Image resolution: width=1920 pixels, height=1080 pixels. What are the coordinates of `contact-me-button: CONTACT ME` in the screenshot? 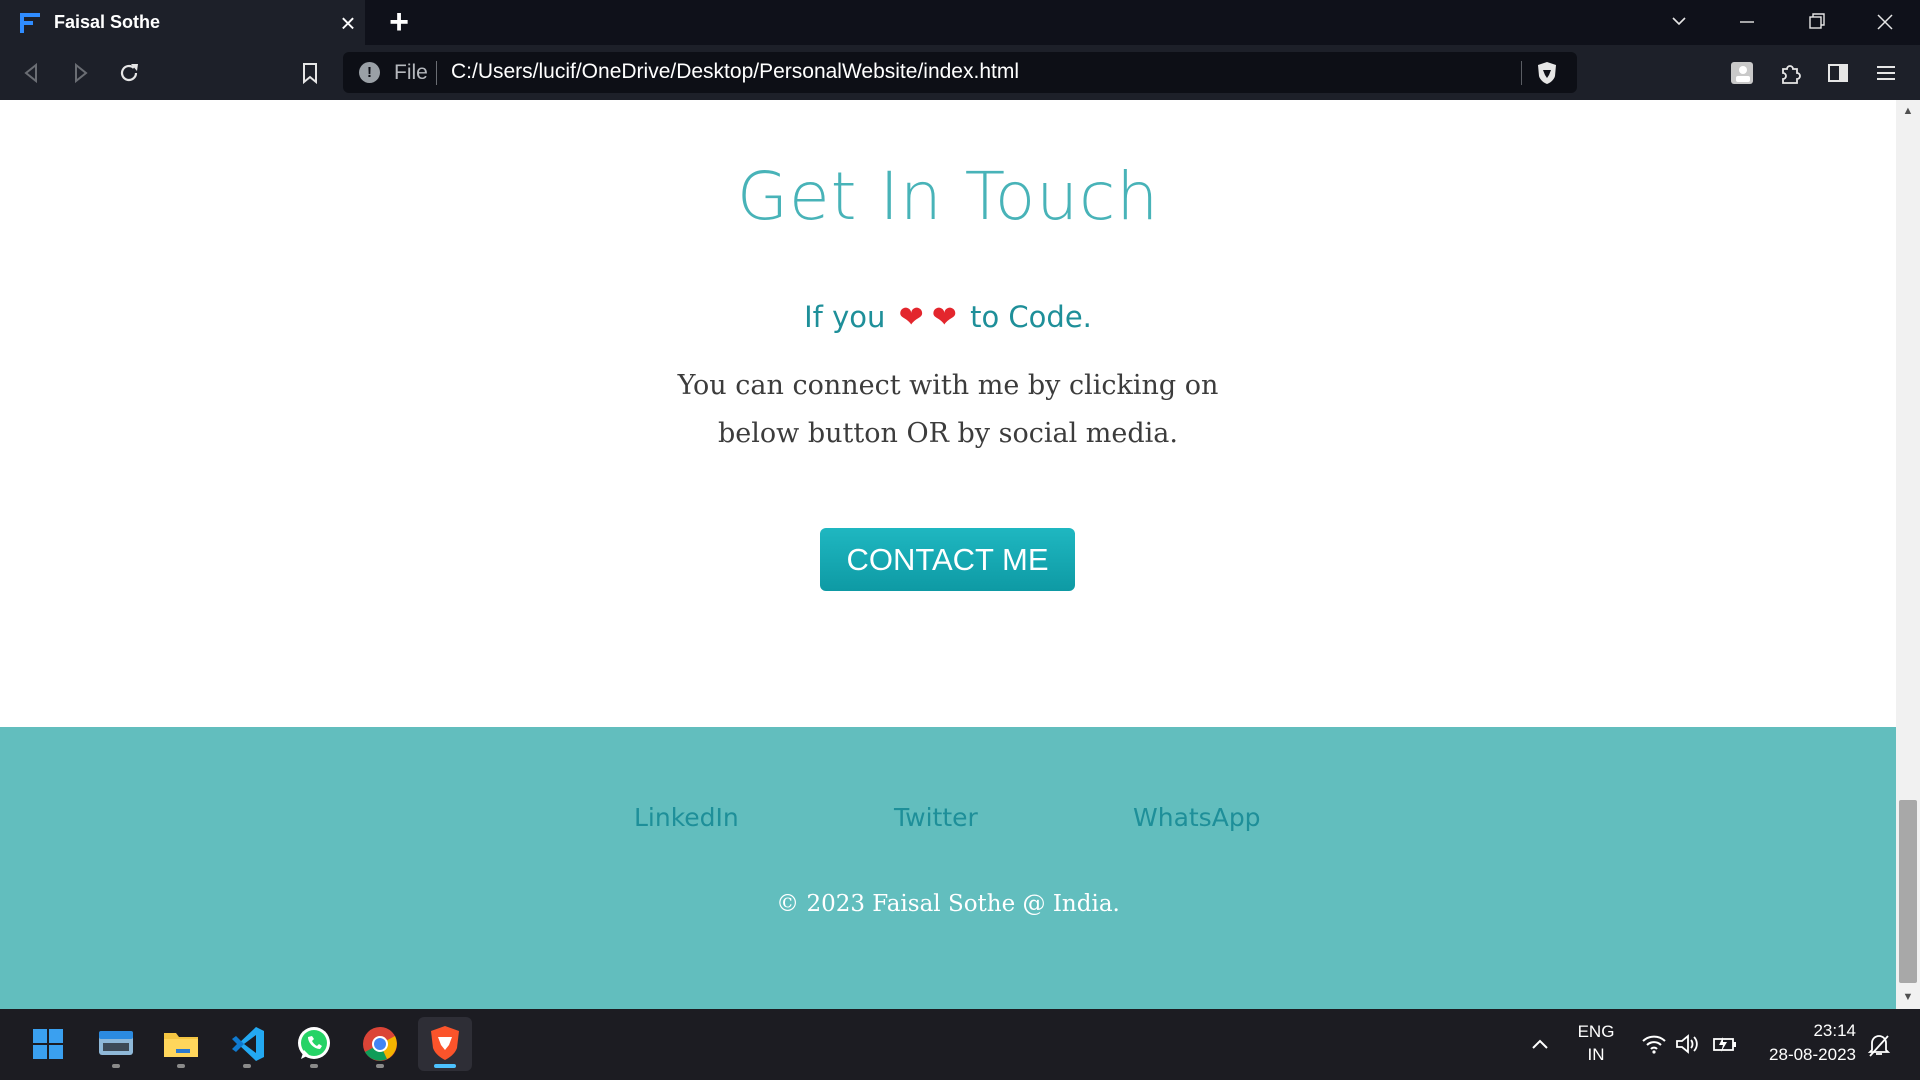 It's located at (947, 559).